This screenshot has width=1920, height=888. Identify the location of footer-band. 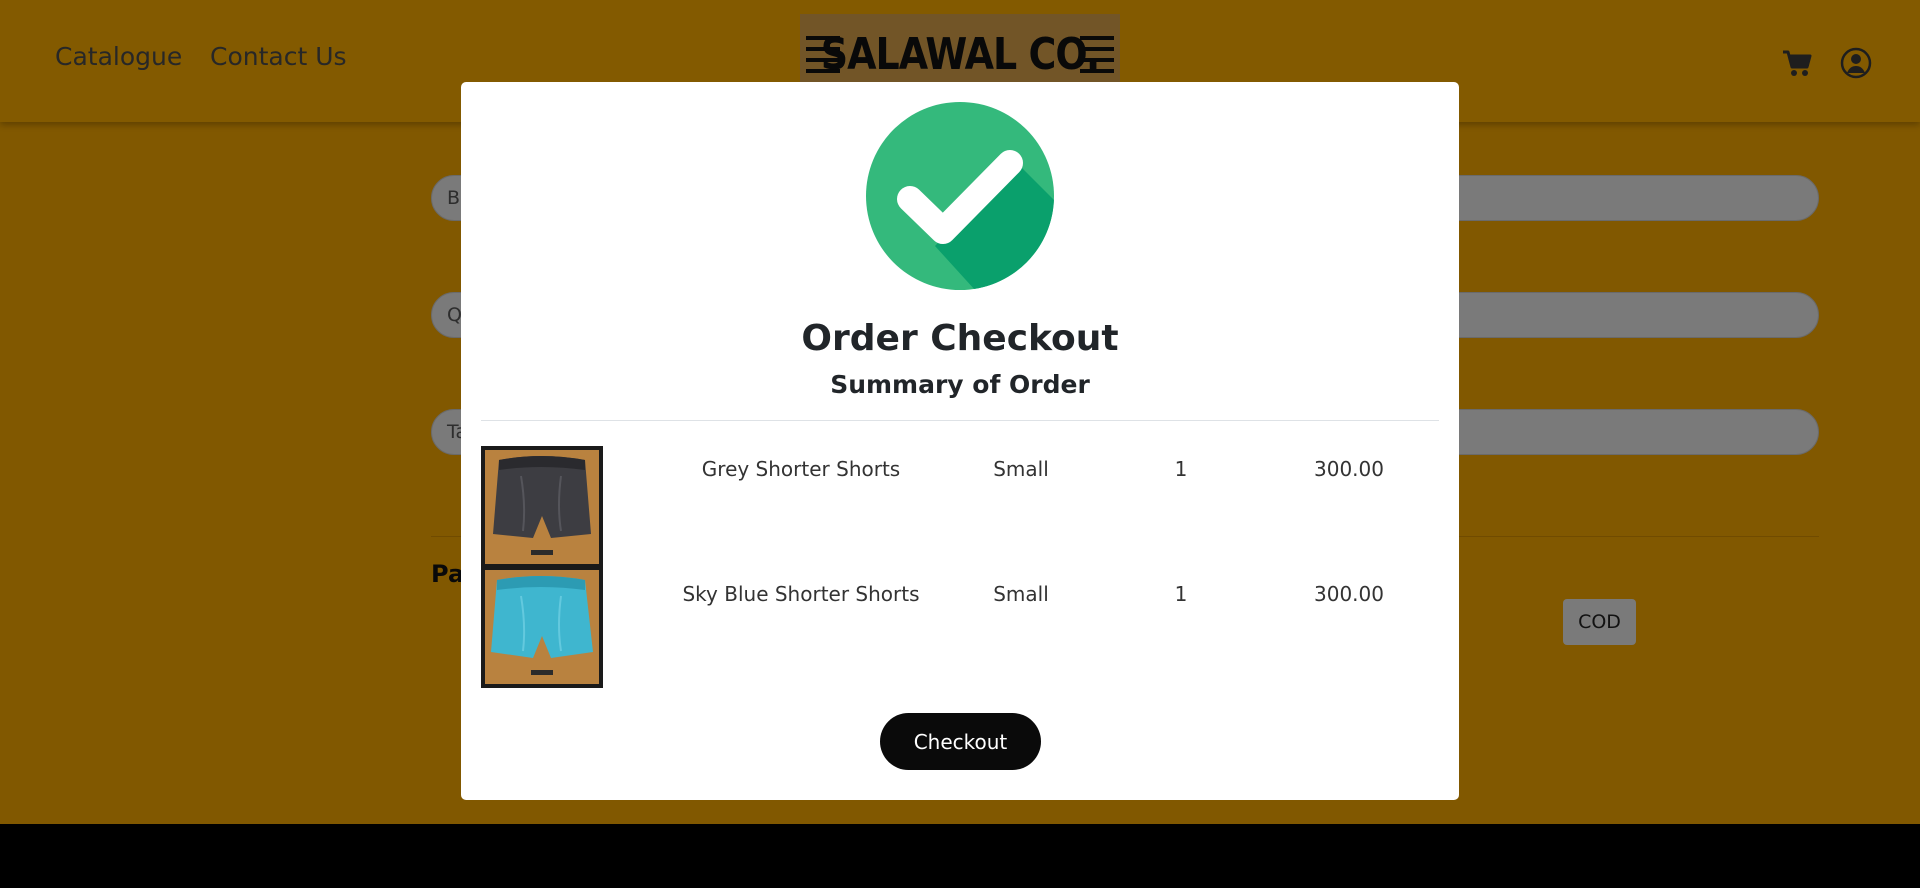
(960, 856).